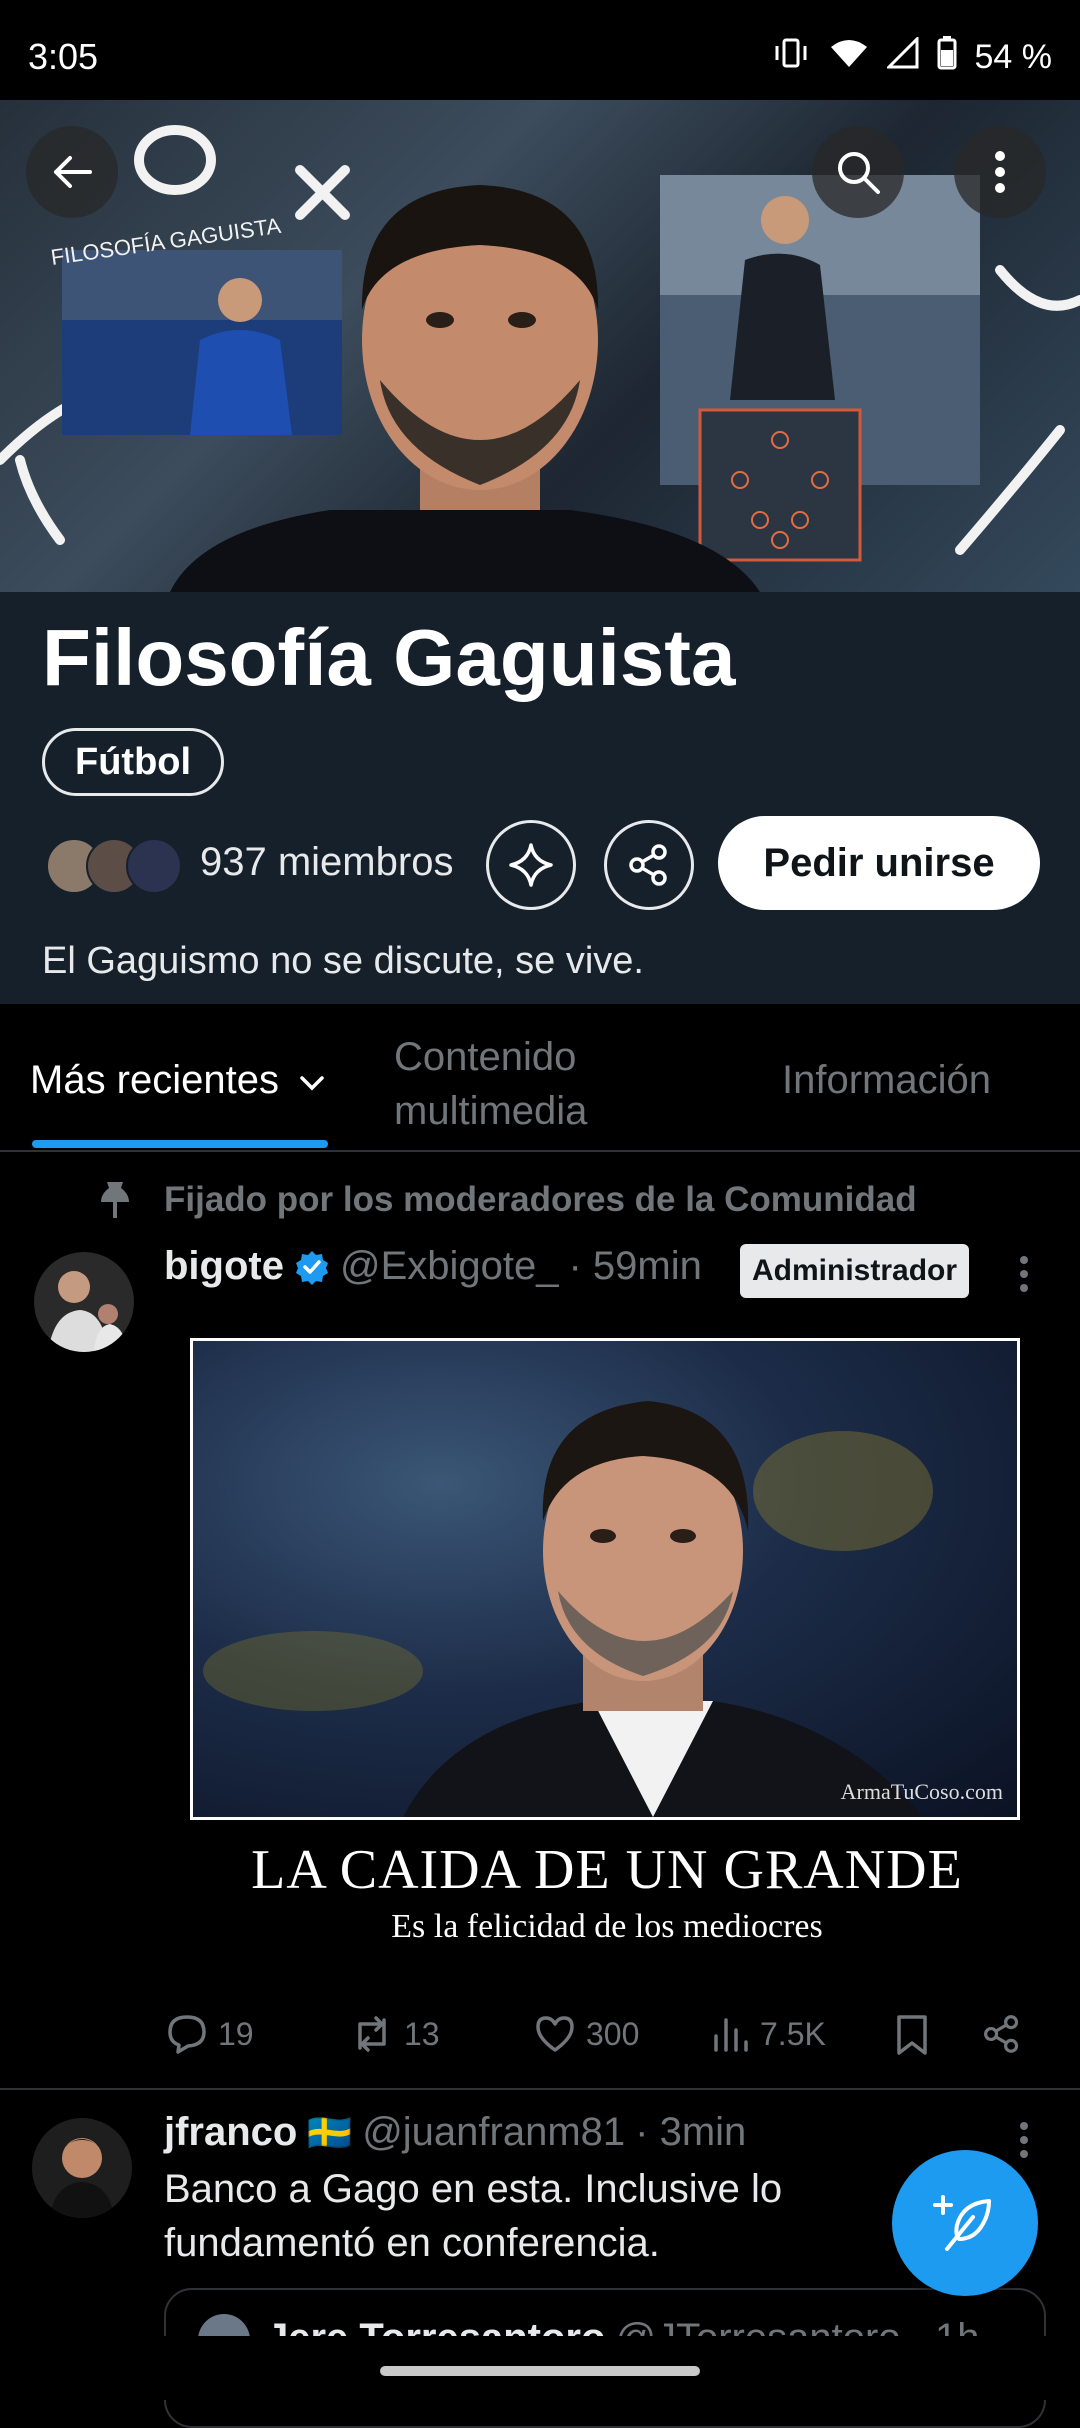 This screenshot has width=1080, height=2428. Describe the element at coordinates (524, 1084) in the screenshot. I see `tab-media: Contenido multimedia` at that location.